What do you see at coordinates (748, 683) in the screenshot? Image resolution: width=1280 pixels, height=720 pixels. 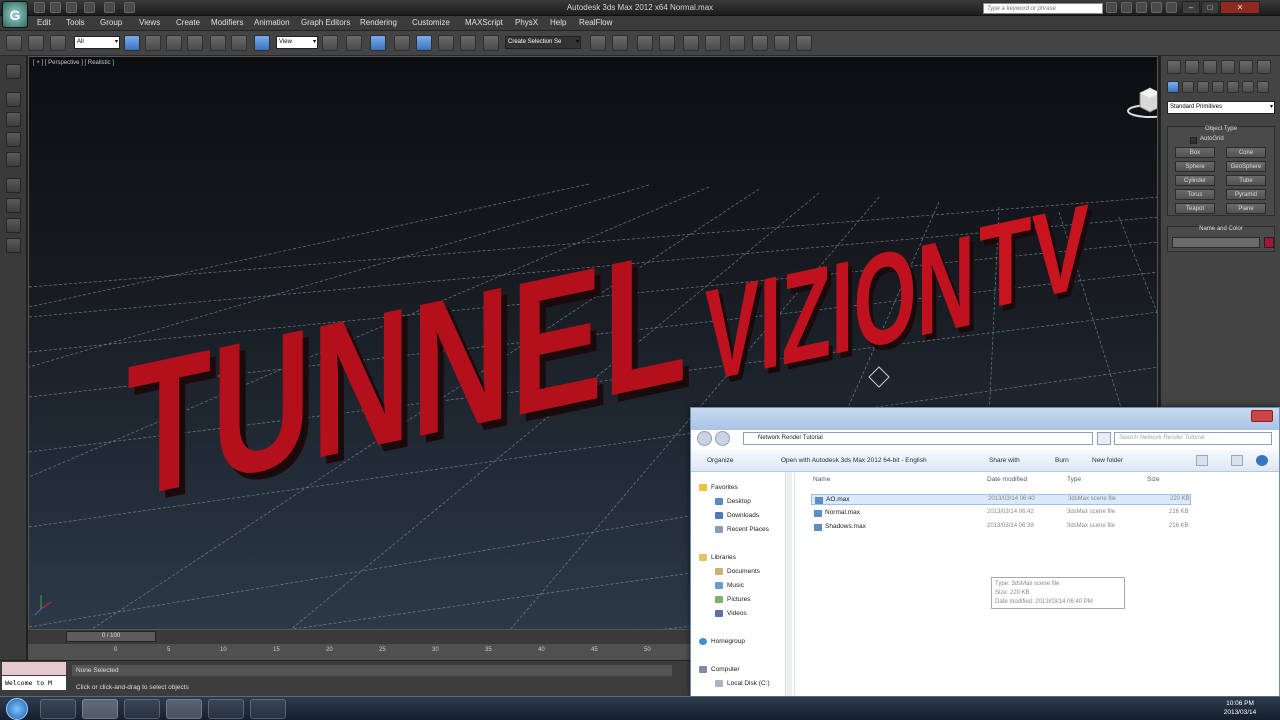 I see `nav-local-disk: Local Disk (C:)` at bounding box center [748, 683].